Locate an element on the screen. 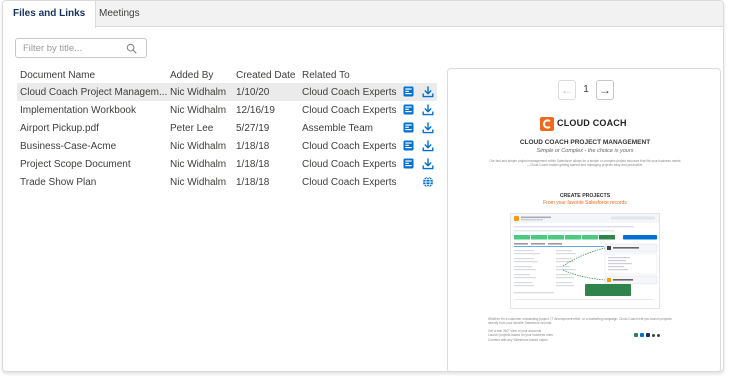 The width and height of the screenshot is (730, 380). filter-input is located at coordinates (73, 48).